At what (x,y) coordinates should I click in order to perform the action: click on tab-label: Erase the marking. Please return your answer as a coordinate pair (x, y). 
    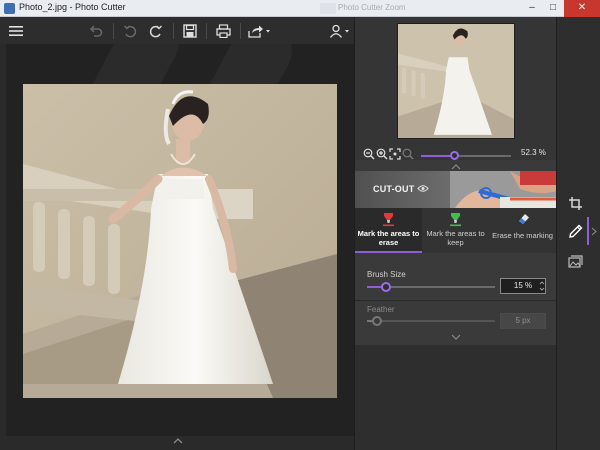
    Looking at the image, I should click on (522, 235).